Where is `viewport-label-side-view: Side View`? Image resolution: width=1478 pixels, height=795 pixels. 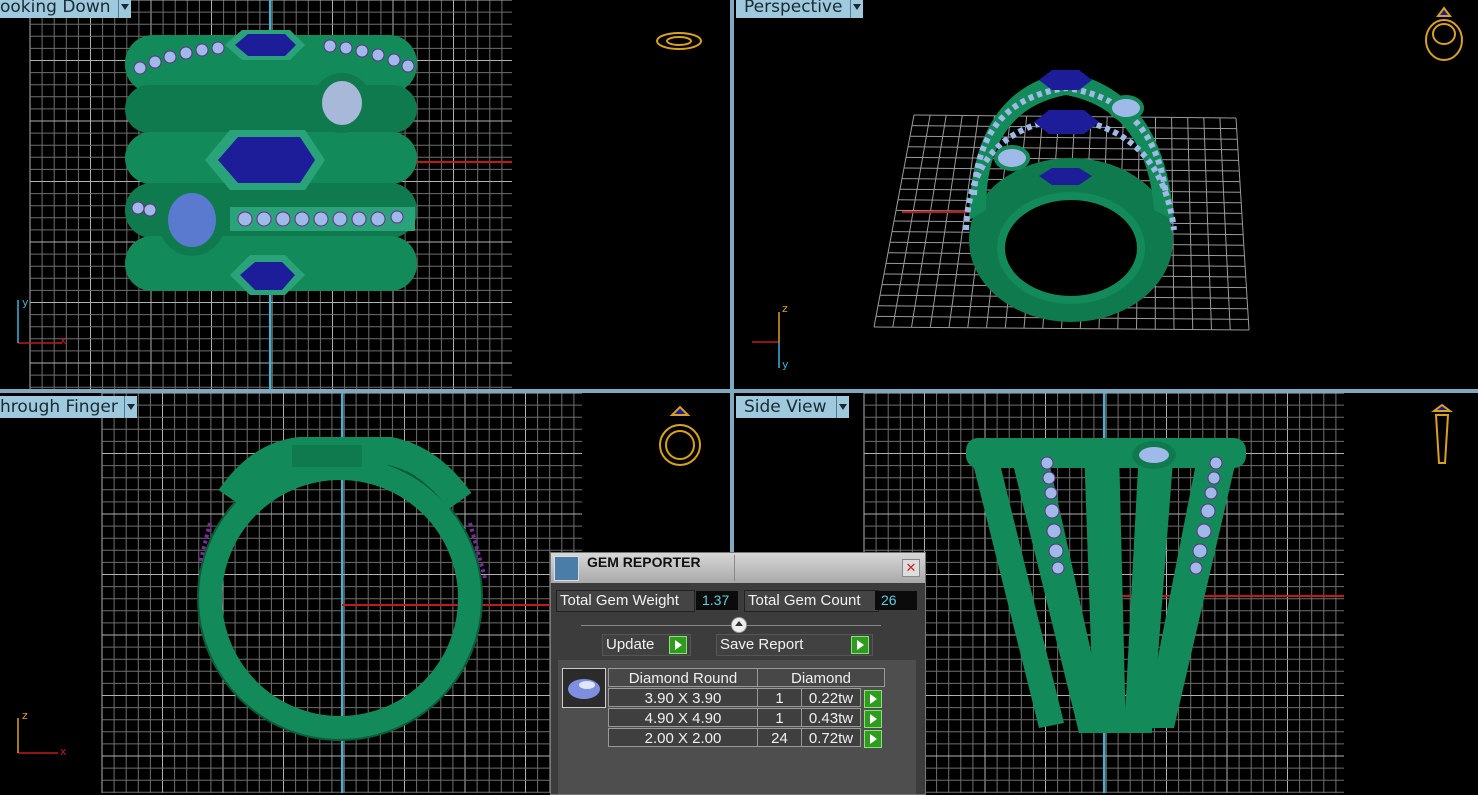 viewport-label-side-view: Side View is located at coordinates (786, 407).